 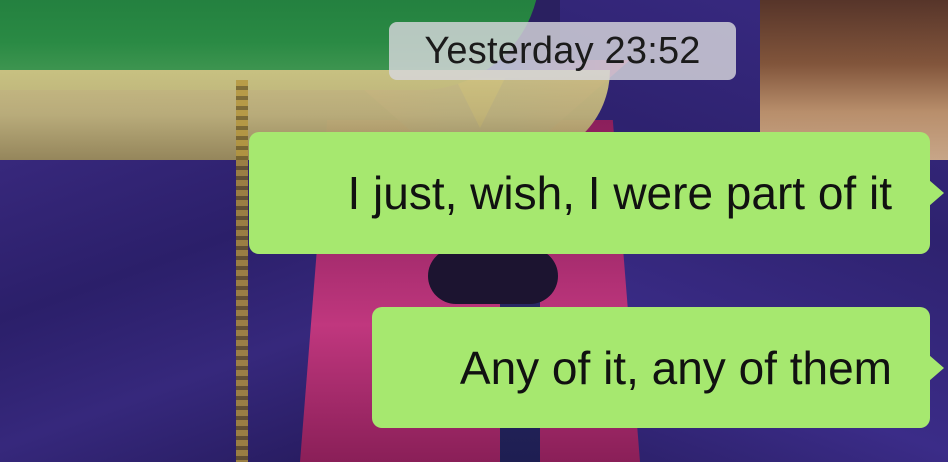 I want to click on background-tassel, so click(x=242, y=271).